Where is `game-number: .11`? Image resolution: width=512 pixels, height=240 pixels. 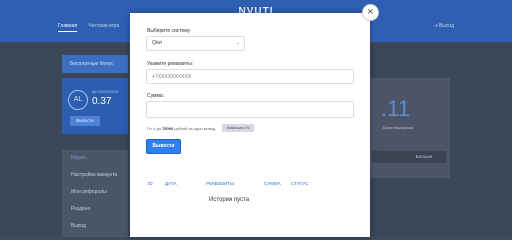 game-number: .11 is located at coordinates (395, 108).